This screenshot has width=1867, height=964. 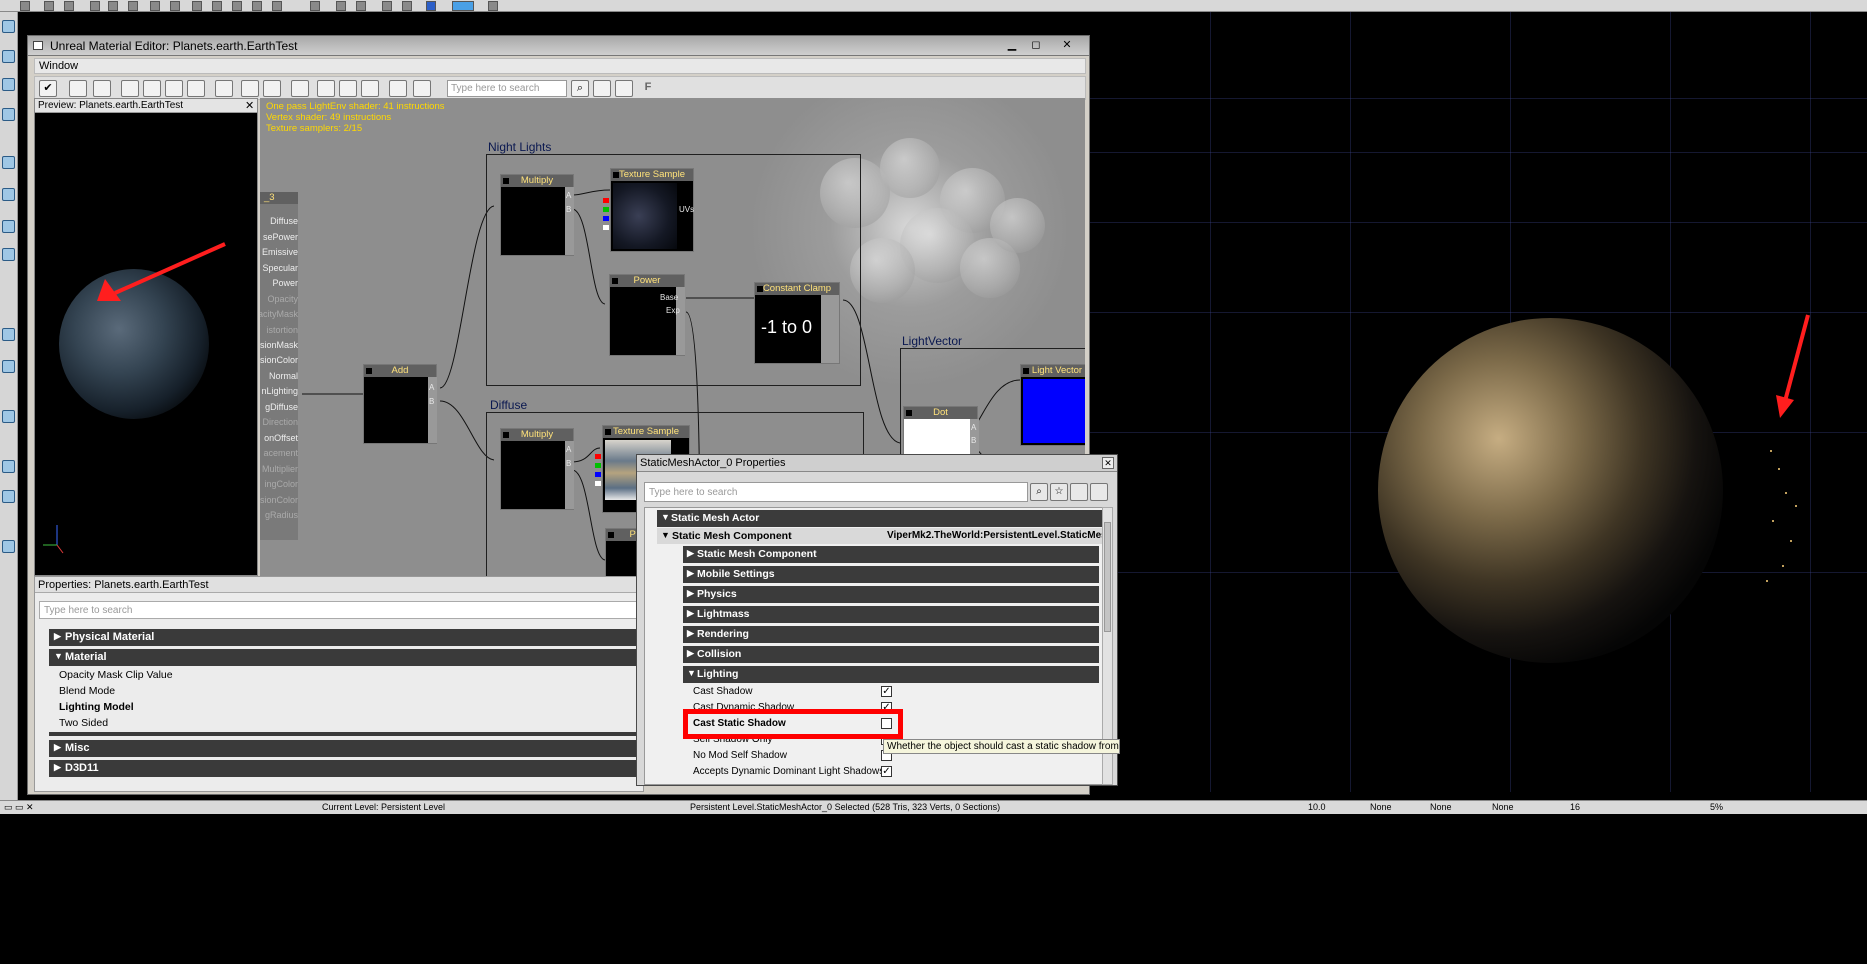 I want to click on output-pin: nLighting, so click(x=279, y=391).